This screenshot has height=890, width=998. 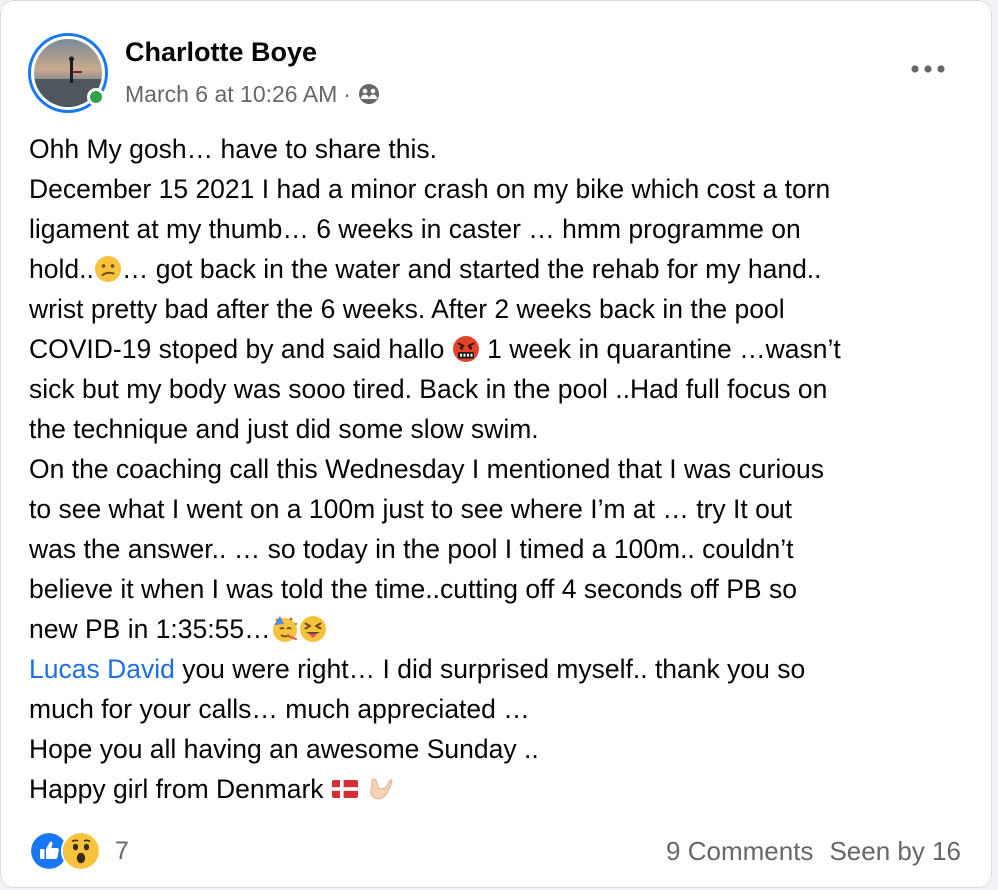 I want to click on post-timestamp: March 6 at 10:26 AM, so click(x=231, y=94).